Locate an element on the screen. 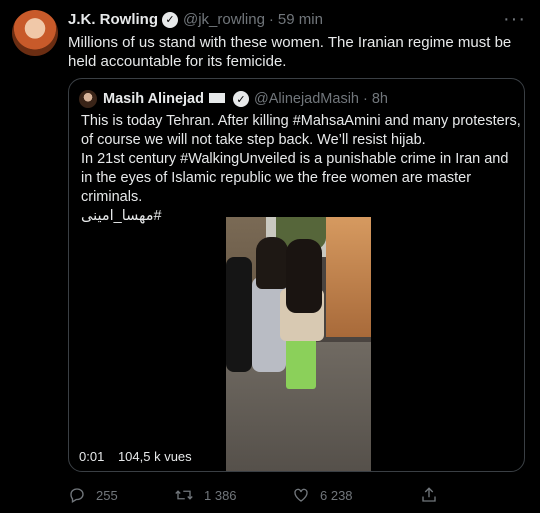  video-status: 0:01 104,5 k vues is located at coordinates (140, 456).